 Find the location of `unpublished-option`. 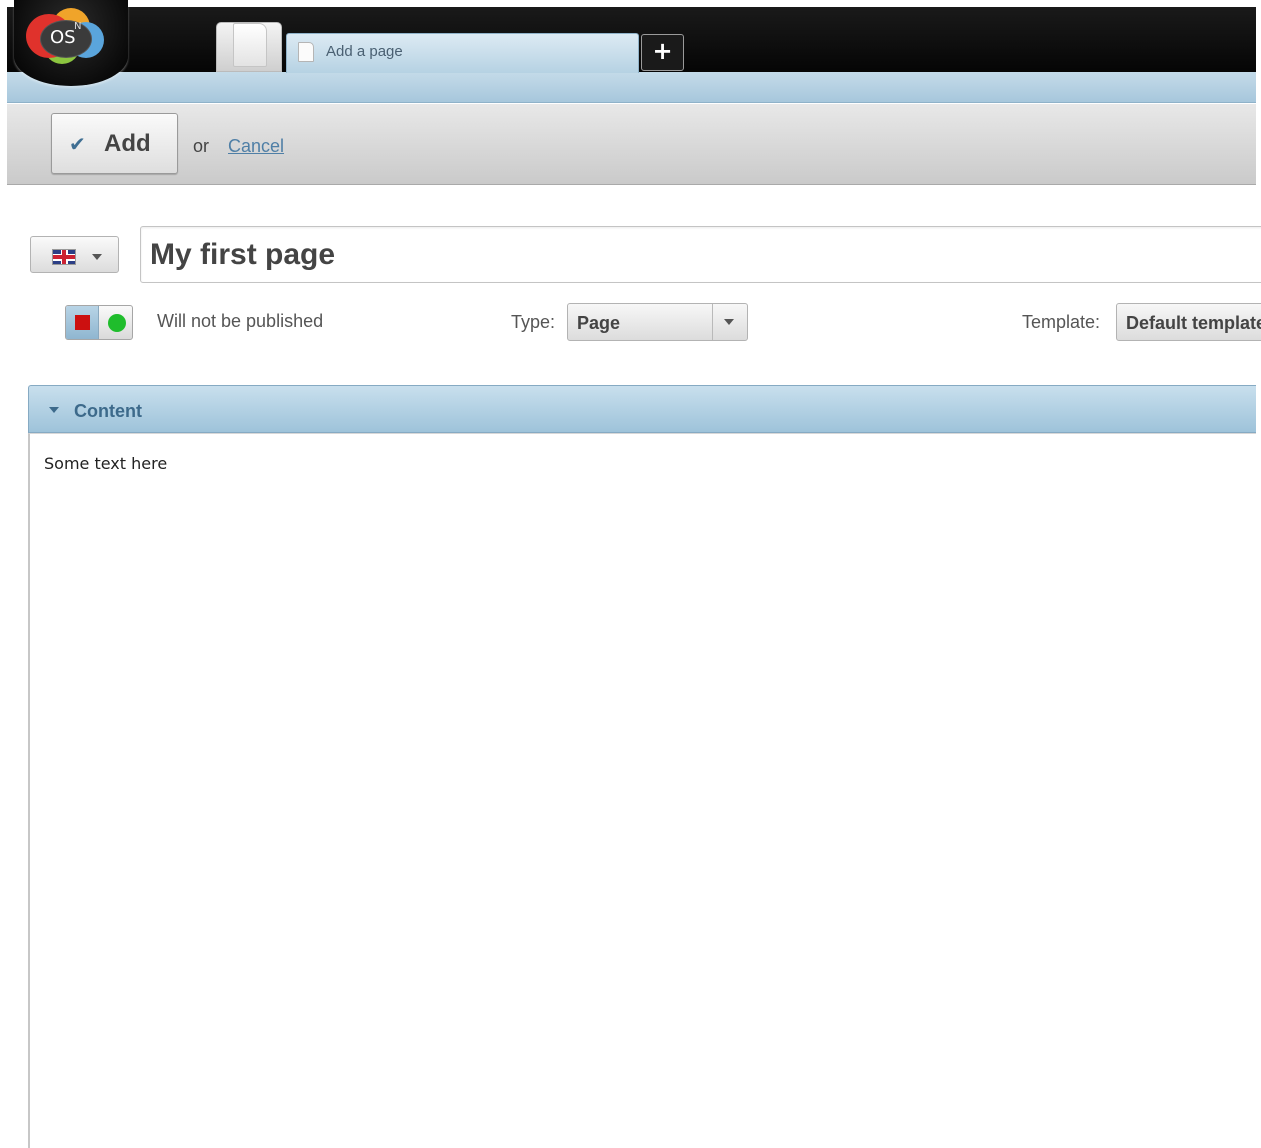

unpublished-option is located at coordinates (82, 322).